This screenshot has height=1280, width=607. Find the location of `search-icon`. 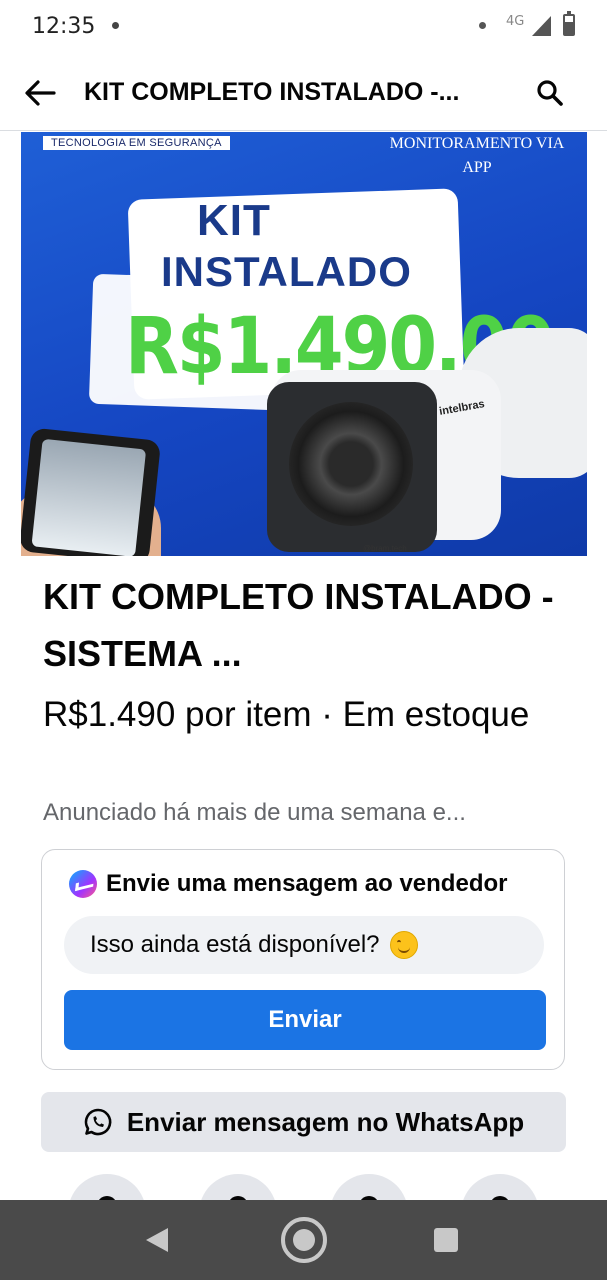

search-icon is located at coordinates (550, 93).